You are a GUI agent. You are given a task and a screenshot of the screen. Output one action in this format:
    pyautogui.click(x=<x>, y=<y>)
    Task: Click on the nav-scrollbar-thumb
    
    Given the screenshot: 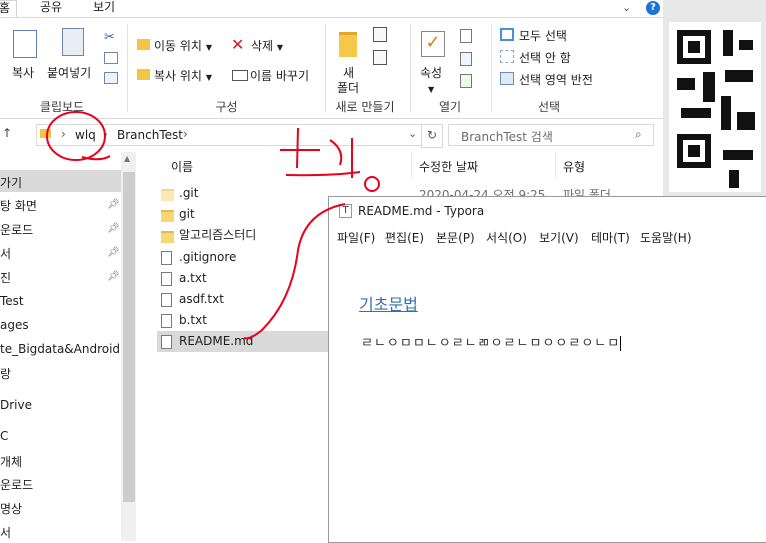 What is the action you would take?
    pyautogui.click(x=129, y=337)
    